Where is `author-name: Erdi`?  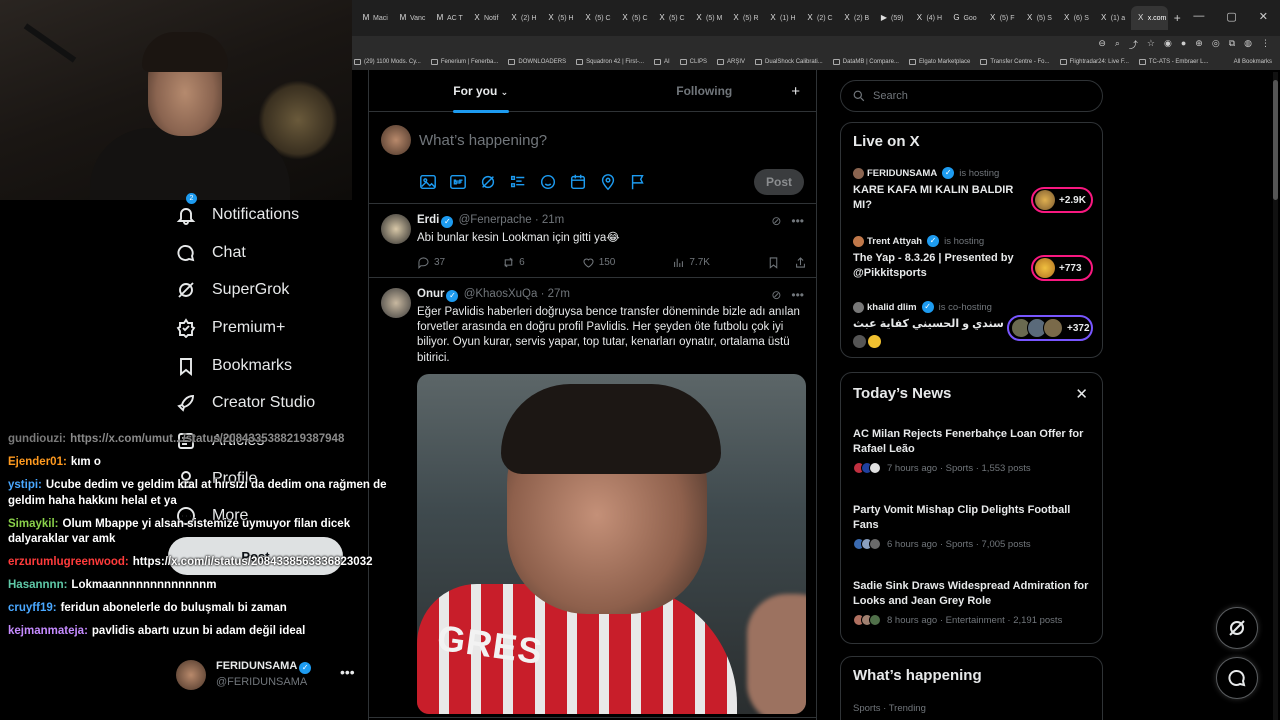 author-name: Erdi is located at coordinates (428, 220).